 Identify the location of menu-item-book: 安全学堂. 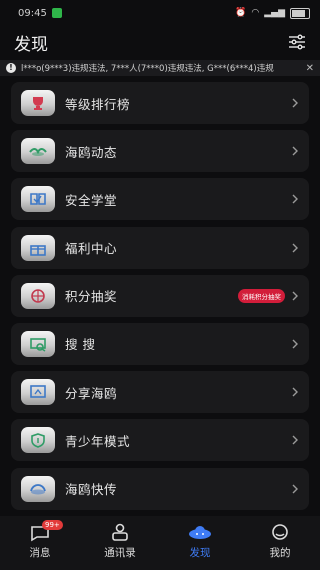
(160, 199).